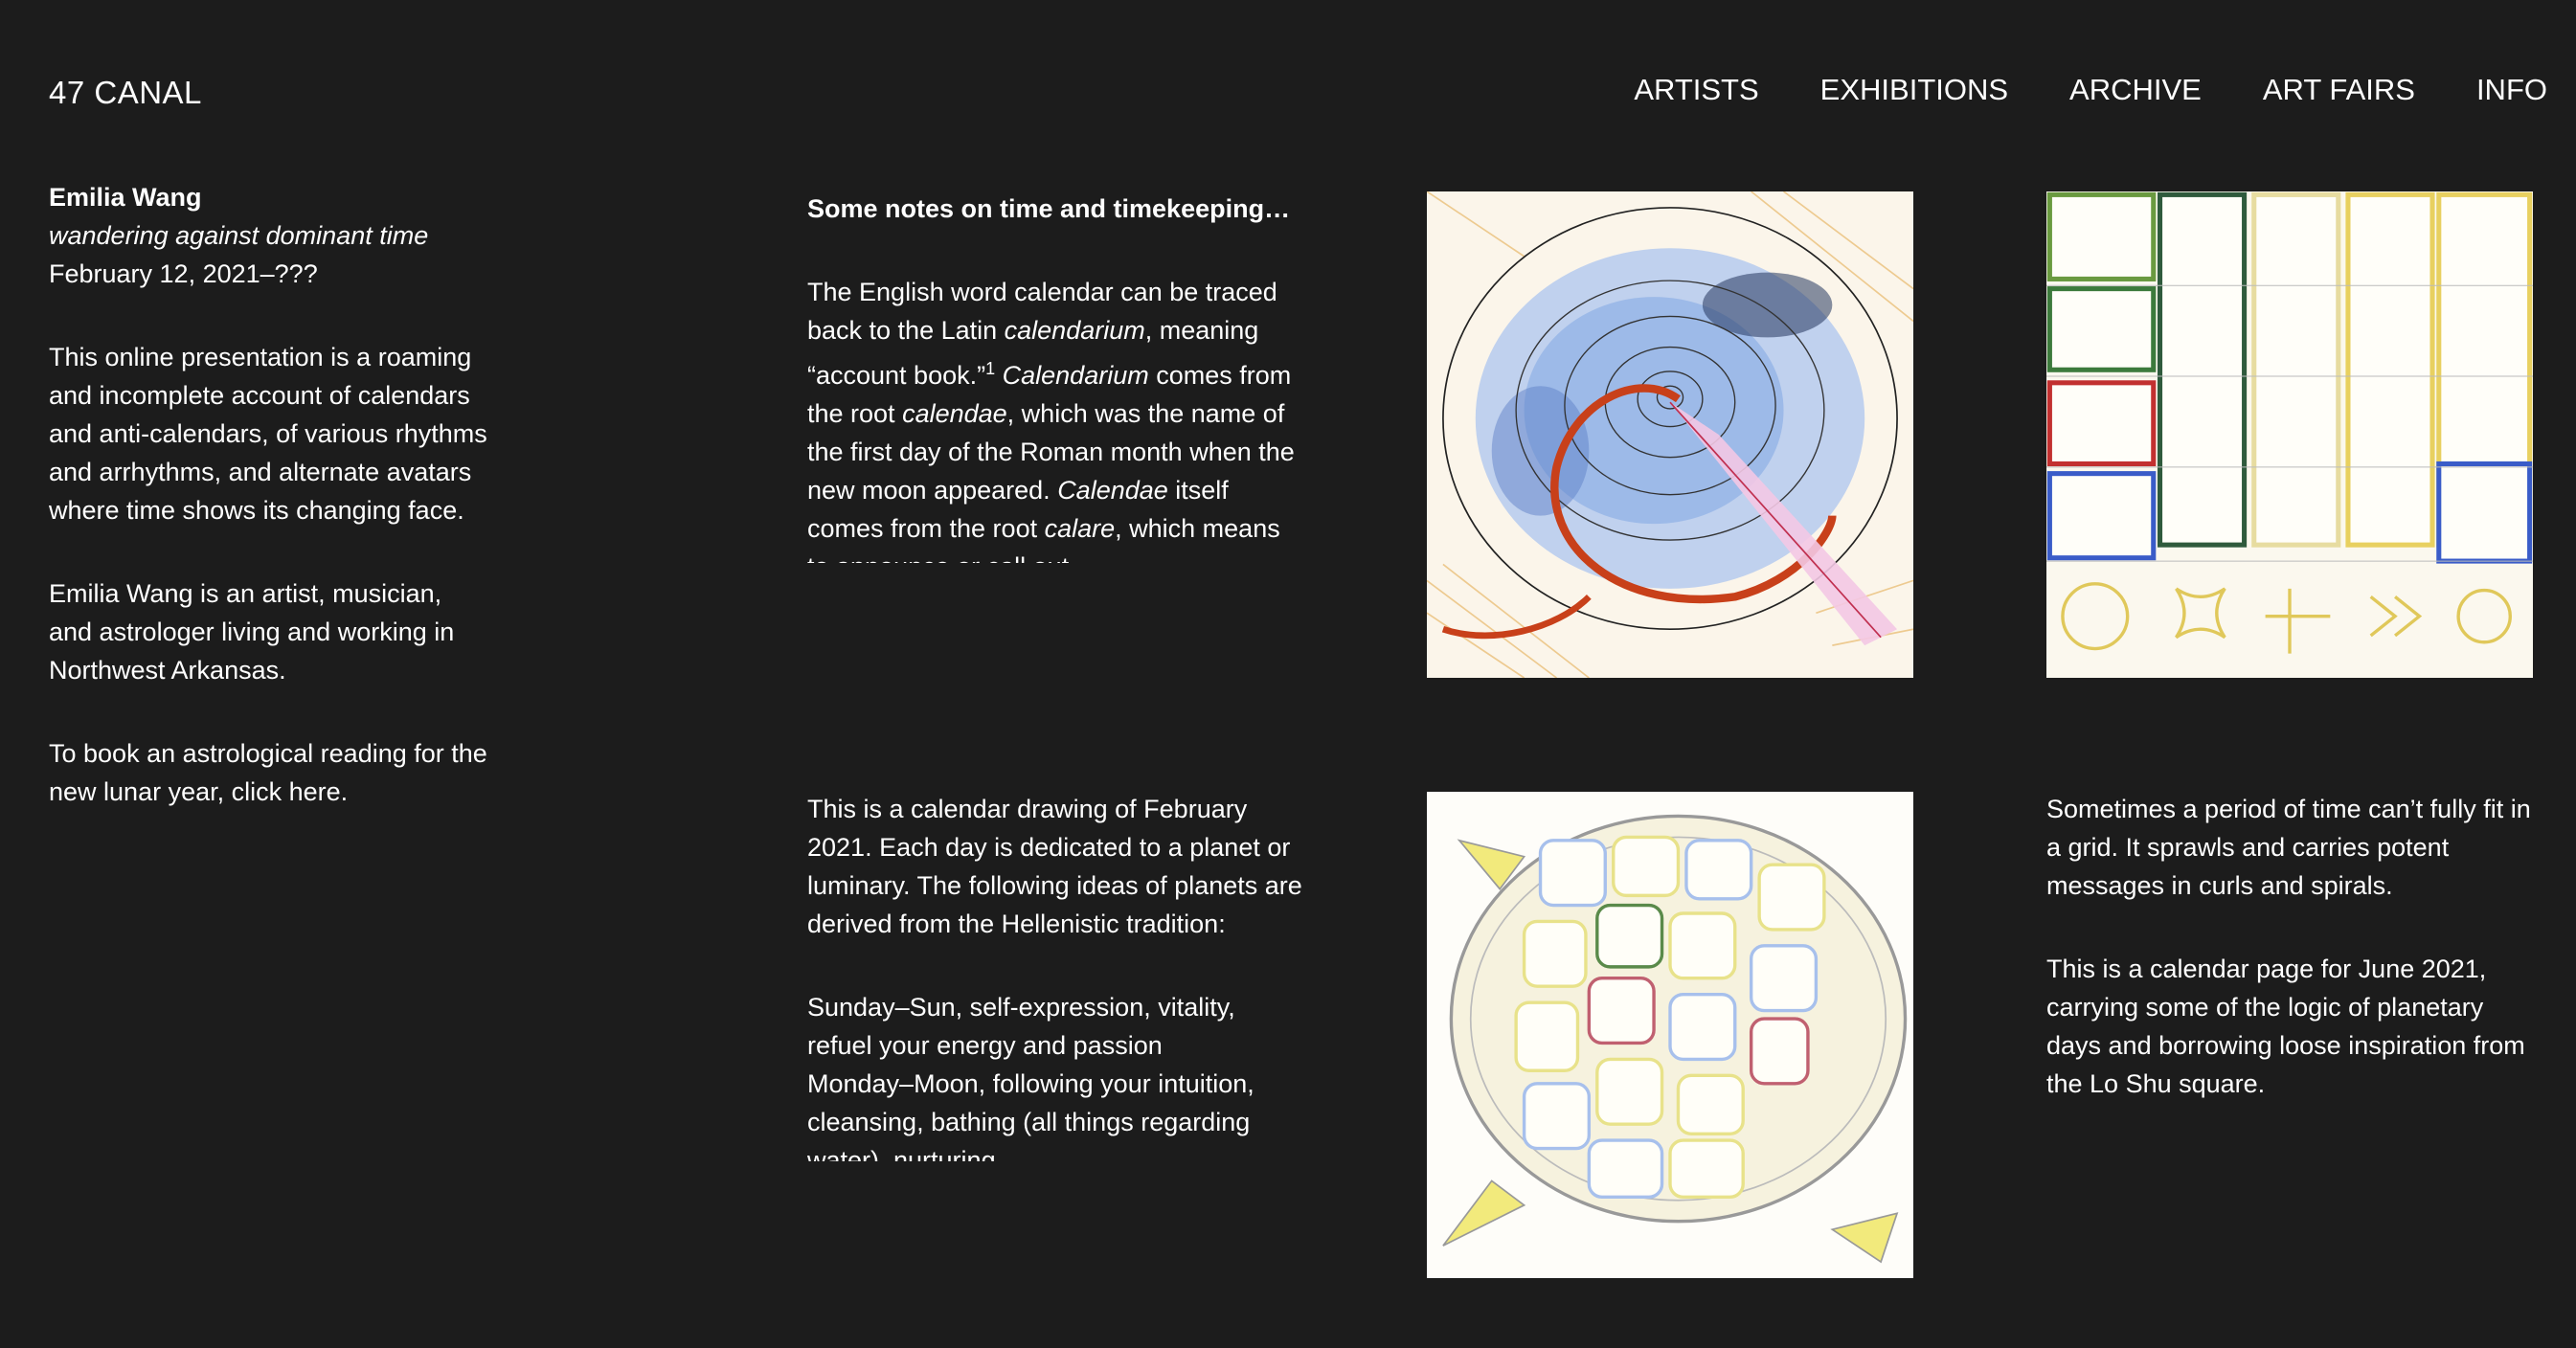  Describe the element at coordinates (125, 93) in the screenshot. I see `site-logo: 47 CANAL` at that location.